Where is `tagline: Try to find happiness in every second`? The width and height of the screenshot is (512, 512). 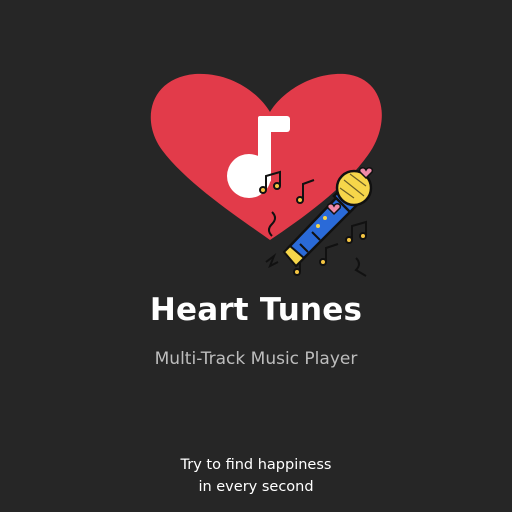 tagline: Try to find happiness in every second is located at coordinates (256, 476).